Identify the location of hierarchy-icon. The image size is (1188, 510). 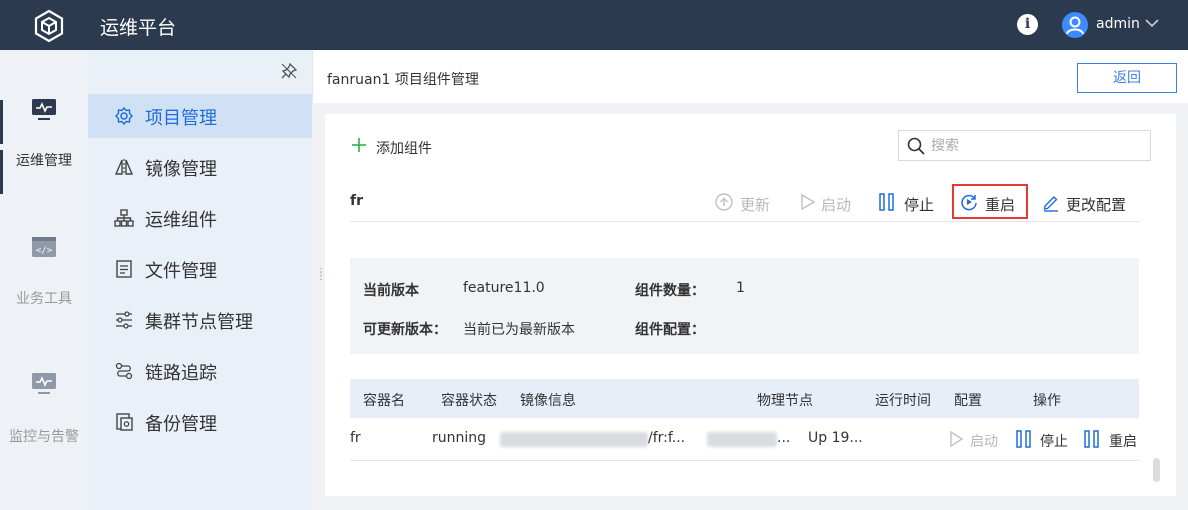
(124, 218).